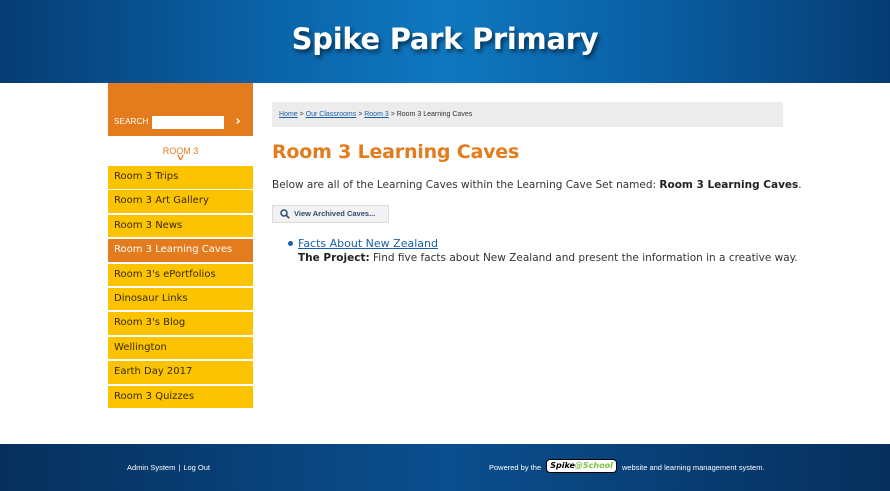 The width and height of the screenshot is (890, 491). What do you see at coordinates (196, 467) in the screenshot?
I see `log-out-link: Log Out` at bounding box center [196, 467].